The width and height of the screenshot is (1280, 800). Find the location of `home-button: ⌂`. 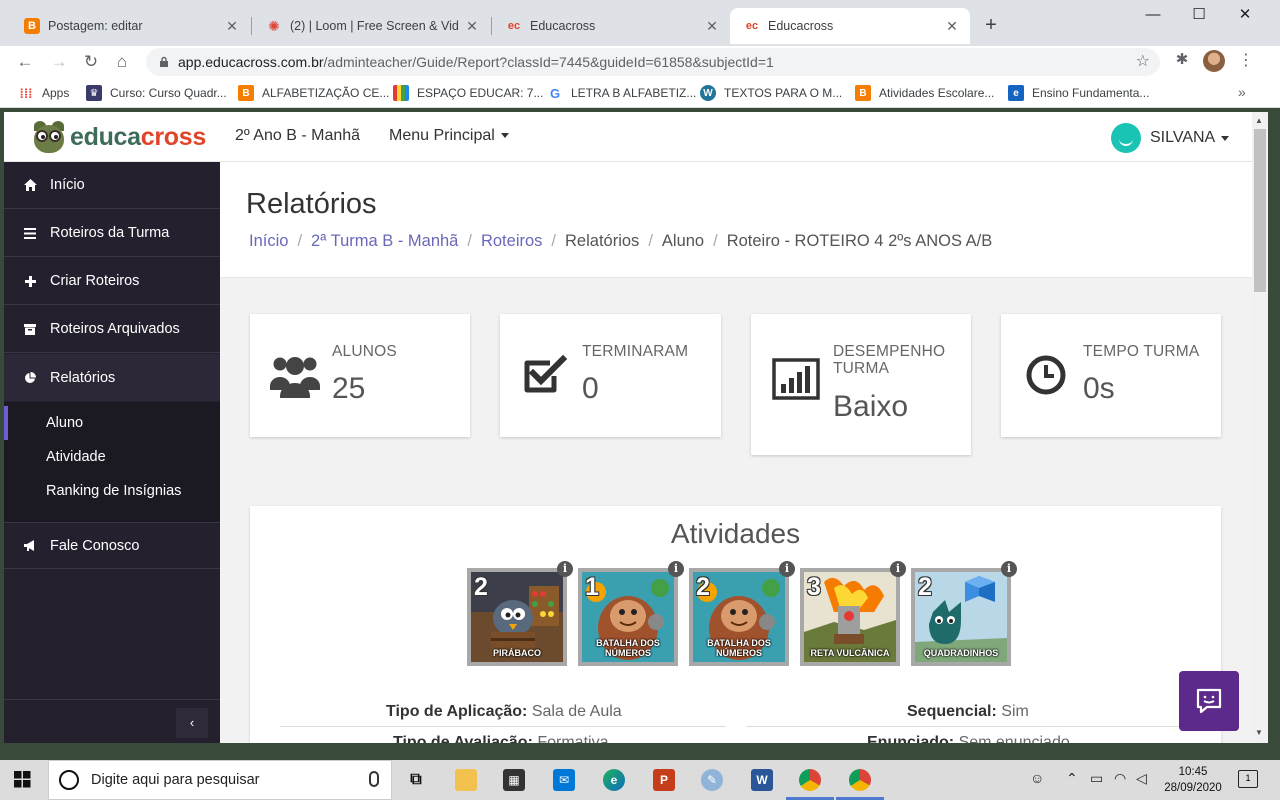

home-button: ⌂ is located at coordinates (122, 62).